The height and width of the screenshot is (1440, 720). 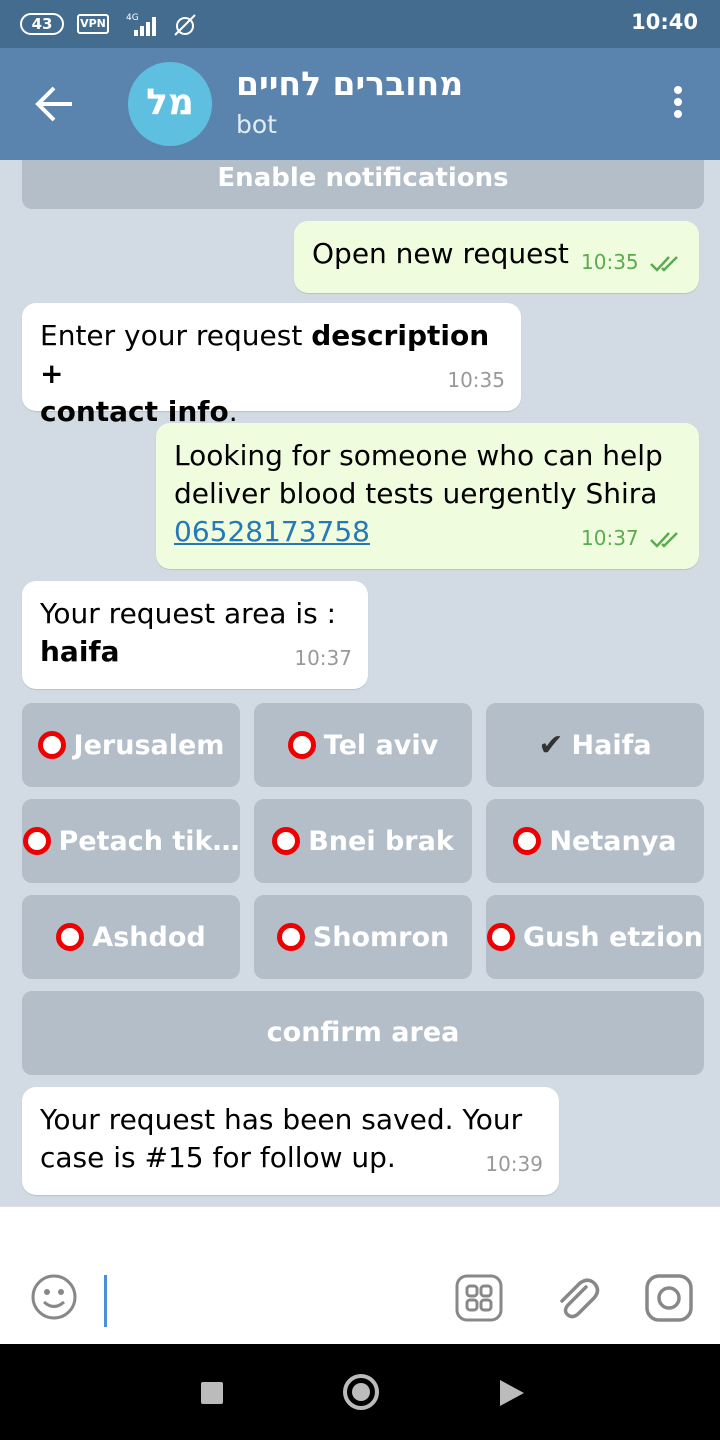 I want to click on signal-icon: 4G, so click(x=141, y=24).